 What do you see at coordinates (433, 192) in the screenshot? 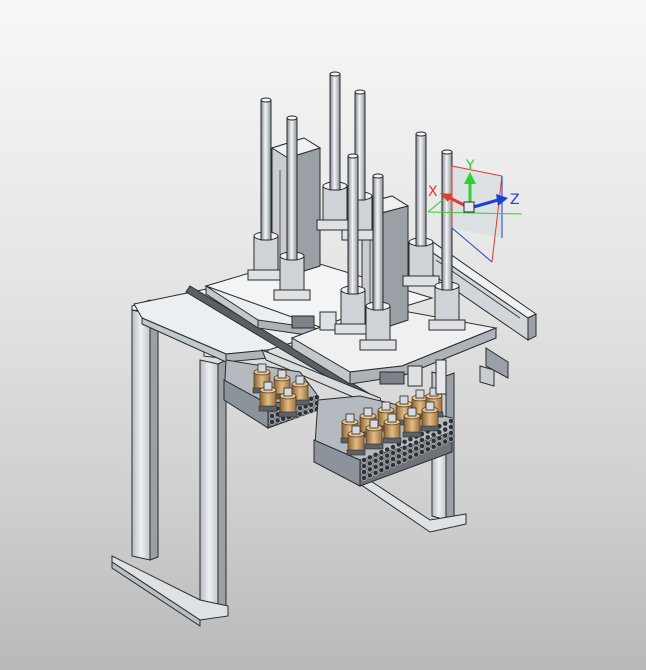
I see `x-axis-label: X` at bounding box center [433, 192].